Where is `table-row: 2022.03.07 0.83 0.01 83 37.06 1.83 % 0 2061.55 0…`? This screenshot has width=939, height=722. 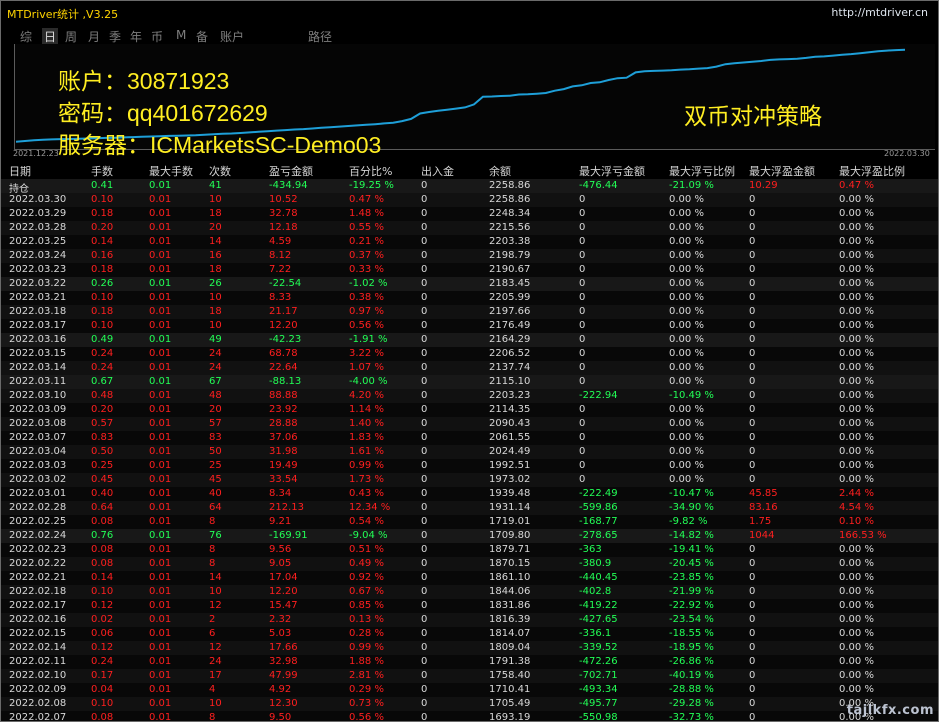 table-row: 2022.03.07 0.83 0.01 83 37.06 1.83 % 0 2061.55 0… is located at coordinates (469, 438).